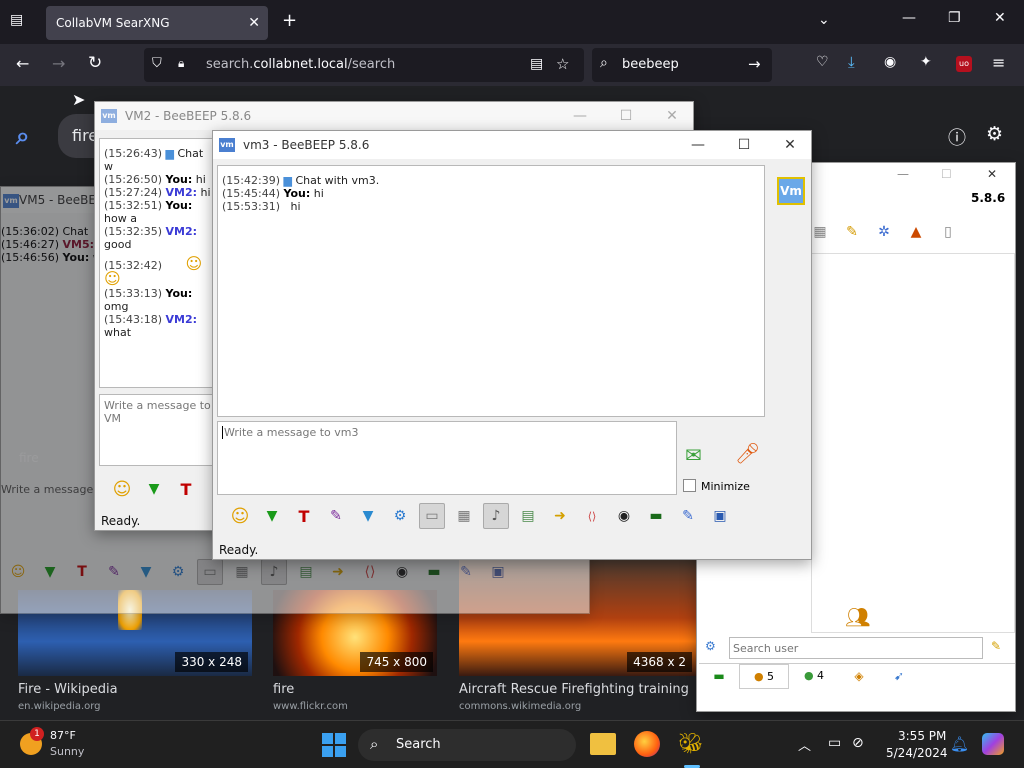 The height and width of the screenshot is (768, 1024). Describe the element at coordinates (964, 64) in the screenshot. I see `ublock-icon: uo` at that location.